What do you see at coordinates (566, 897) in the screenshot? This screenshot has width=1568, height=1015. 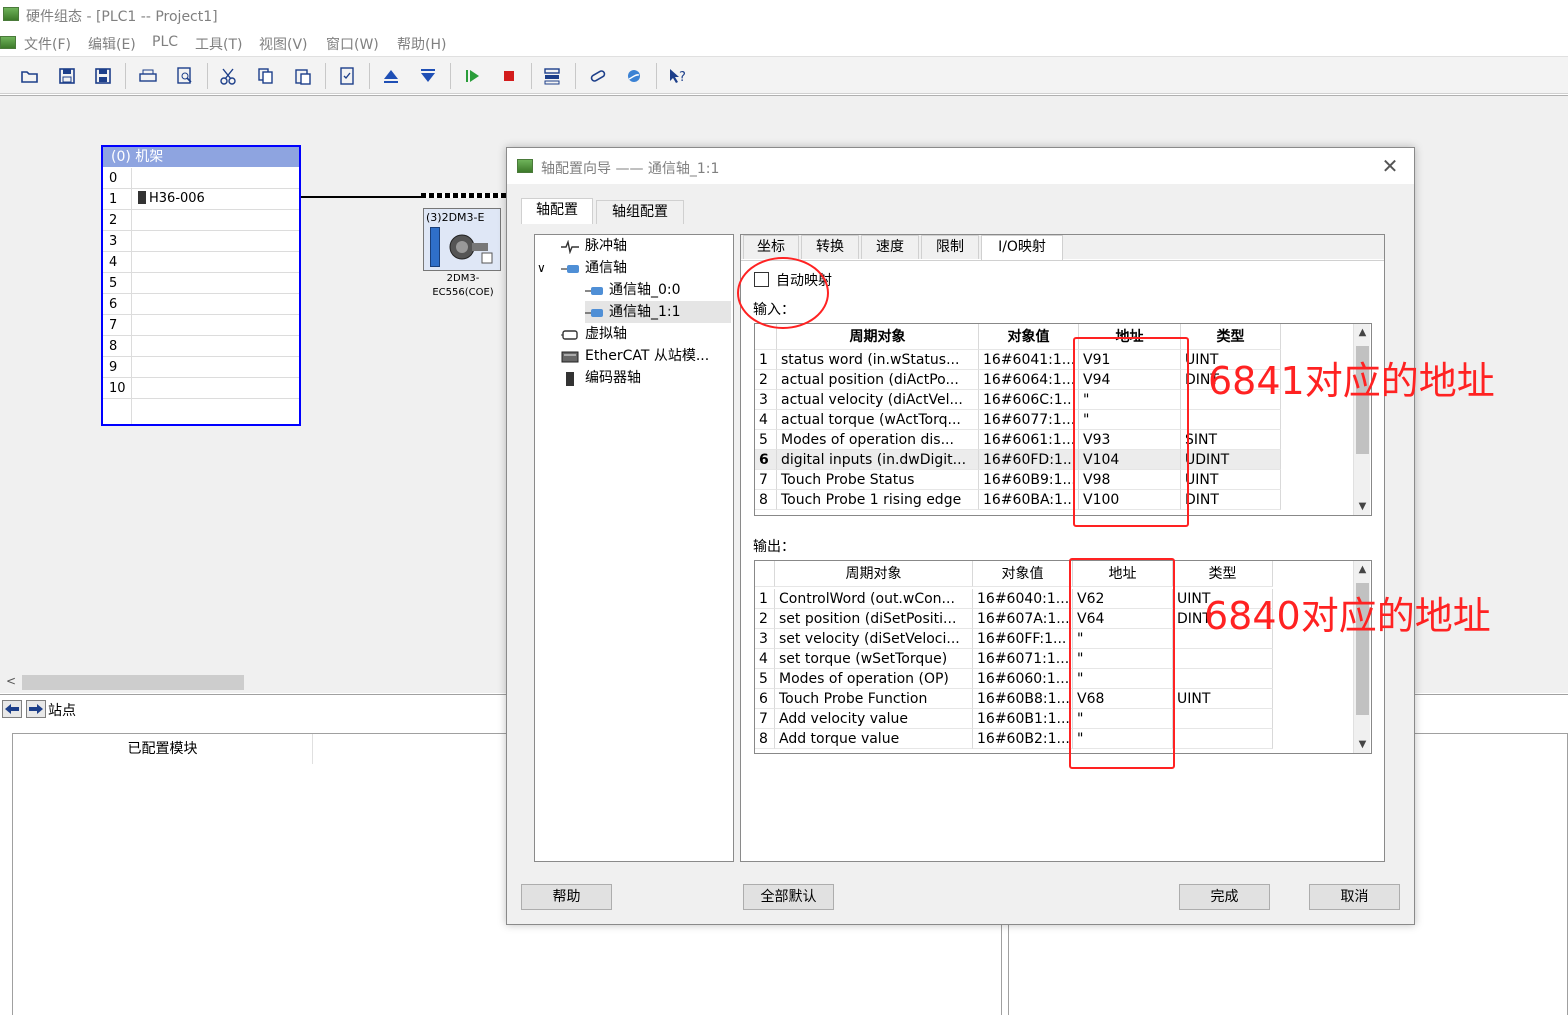 I see `help-button: 帮助` at bounding box center [566, 897].